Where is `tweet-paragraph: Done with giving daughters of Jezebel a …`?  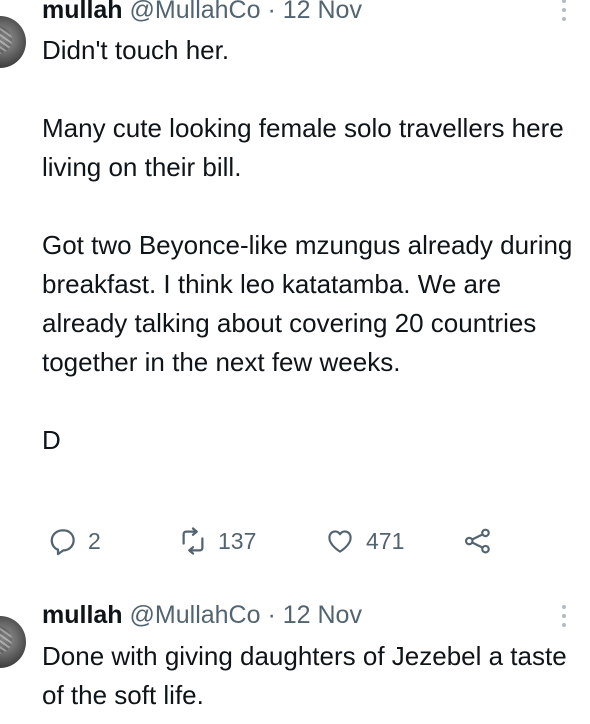 tweet-paragraph: Done with giving daughters of Jezebel a … is located at coordinates (304, 675).